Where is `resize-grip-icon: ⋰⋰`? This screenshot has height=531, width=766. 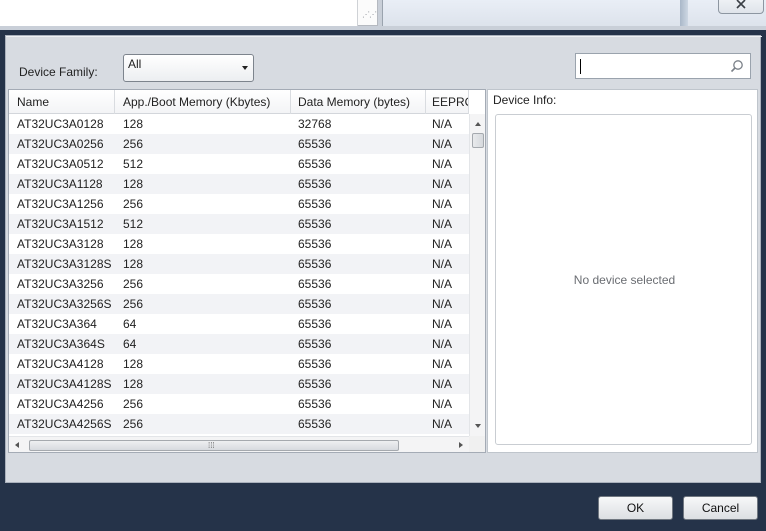
resize-grip-icon: ⋰⋰ is located at coordinates (369, 14).